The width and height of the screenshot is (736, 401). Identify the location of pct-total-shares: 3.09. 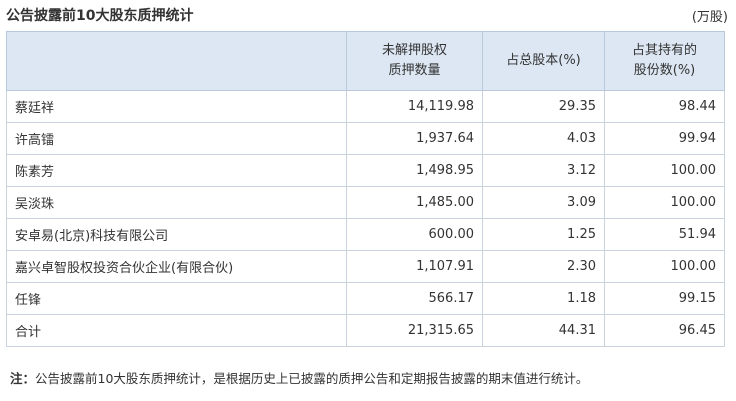
(543, 202).